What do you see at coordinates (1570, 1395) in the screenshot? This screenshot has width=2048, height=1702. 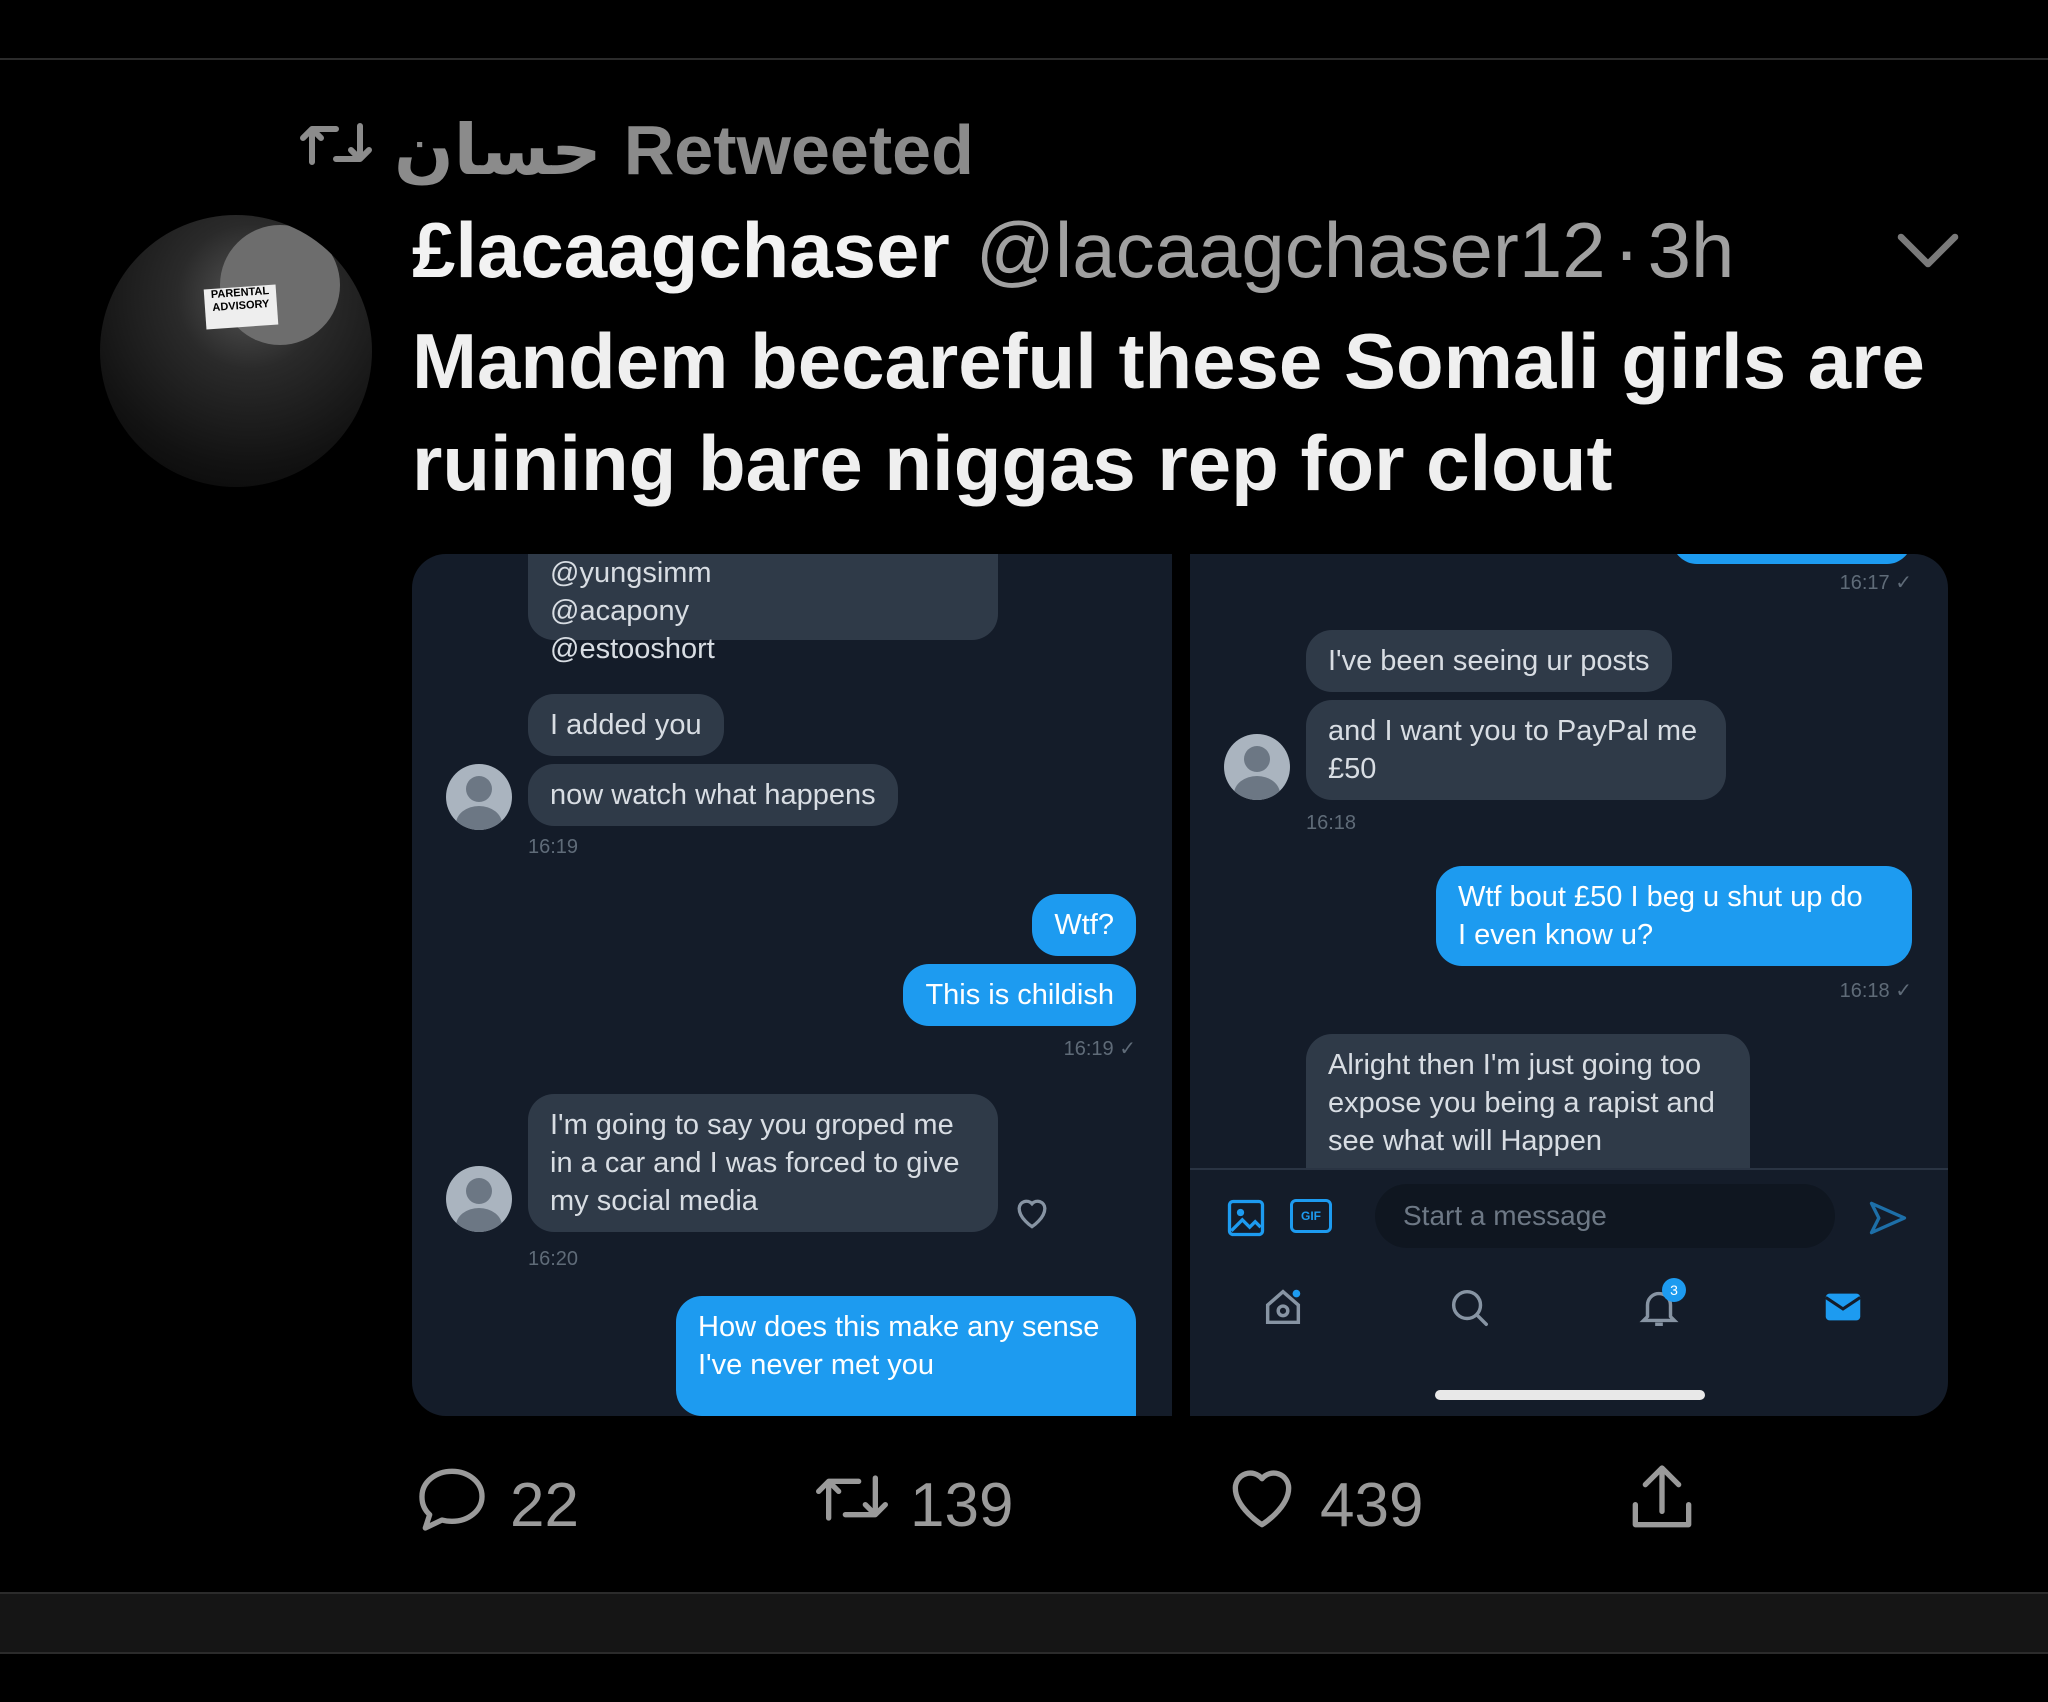 I see `home-indicator` at bounding box center [1570, 1395].